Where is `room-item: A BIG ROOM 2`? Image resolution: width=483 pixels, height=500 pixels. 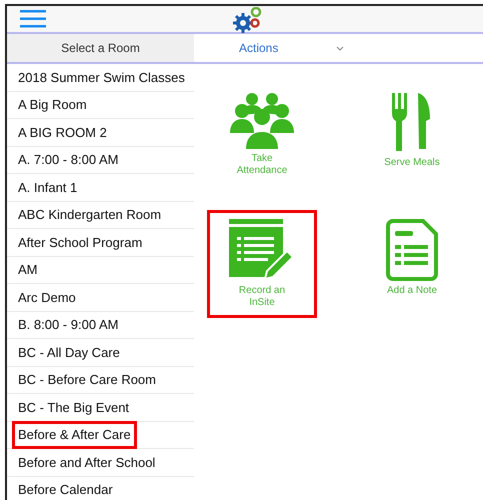
room-item: A BIG ROOM 2 is located at coordinates (62, 132).